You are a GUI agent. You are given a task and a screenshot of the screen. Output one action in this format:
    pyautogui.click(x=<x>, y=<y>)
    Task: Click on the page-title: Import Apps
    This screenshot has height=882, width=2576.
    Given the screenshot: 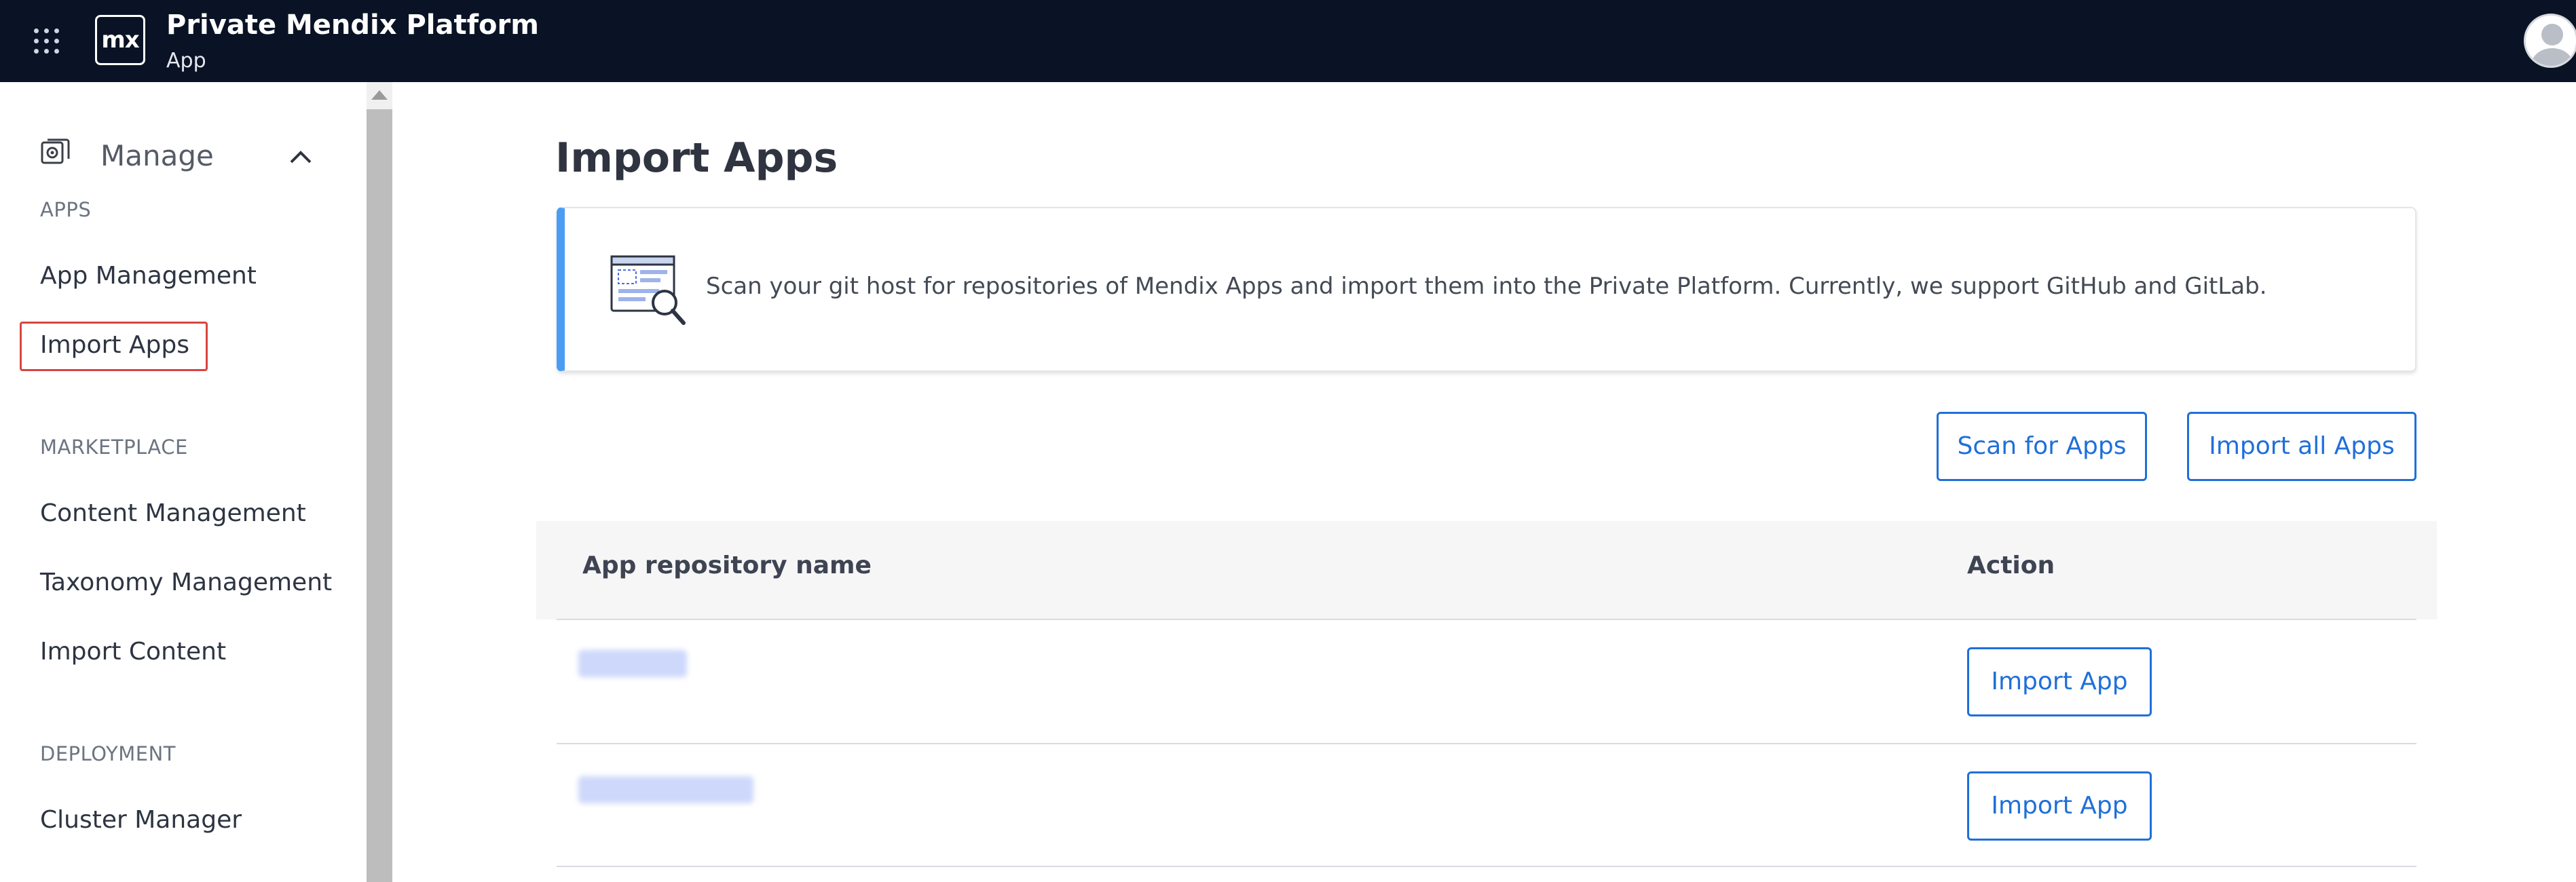 What is the action you would take?
    pyautogui.click(x=696, y=158)
    